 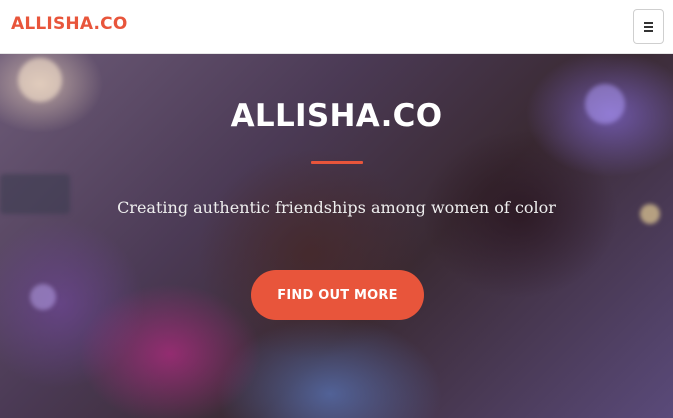 I want to click on find-out-more-button: FIND OUT MORE, so click(x=337, y=295).